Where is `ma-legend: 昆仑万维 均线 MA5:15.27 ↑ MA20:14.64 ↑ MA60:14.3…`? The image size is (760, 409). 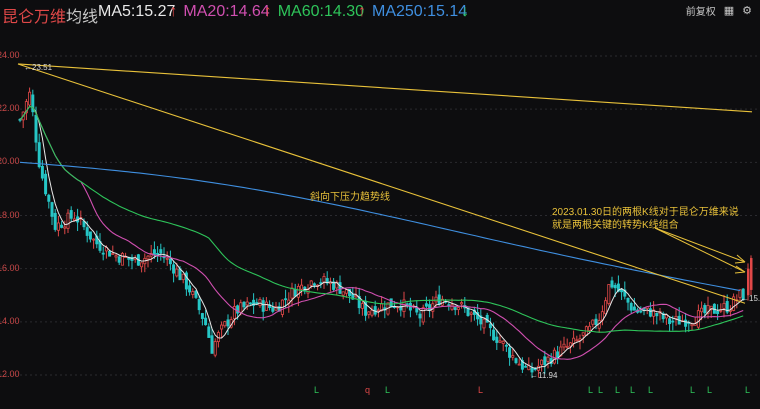 ma-legend: 昆仑万维 均线 MA5:15.27 ↑ MA20:14.64 ↑ MA60:14.3… is located at coordinates (234, 15).